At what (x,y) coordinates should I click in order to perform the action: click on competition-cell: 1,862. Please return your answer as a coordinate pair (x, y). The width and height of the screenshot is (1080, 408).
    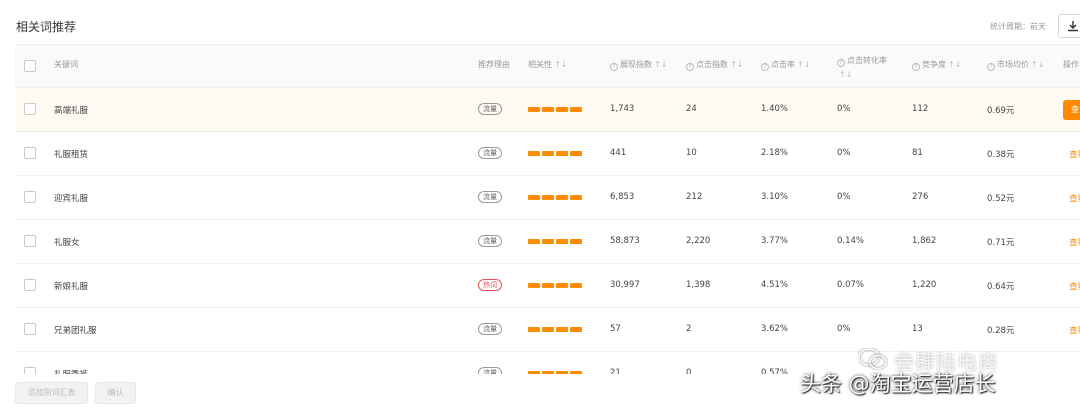
    Looking at the image, I should click on (924, 241).